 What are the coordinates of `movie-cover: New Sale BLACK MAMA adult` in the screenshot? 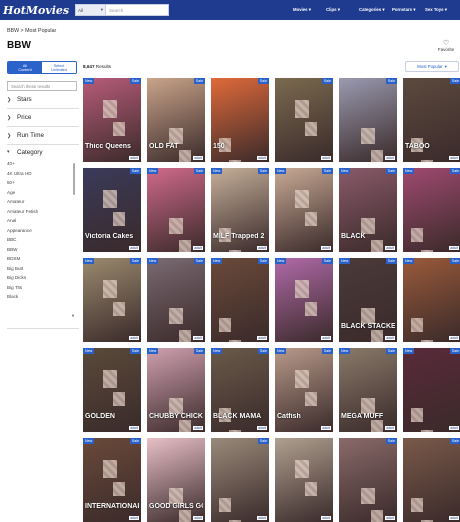 It's located at (240, 390).